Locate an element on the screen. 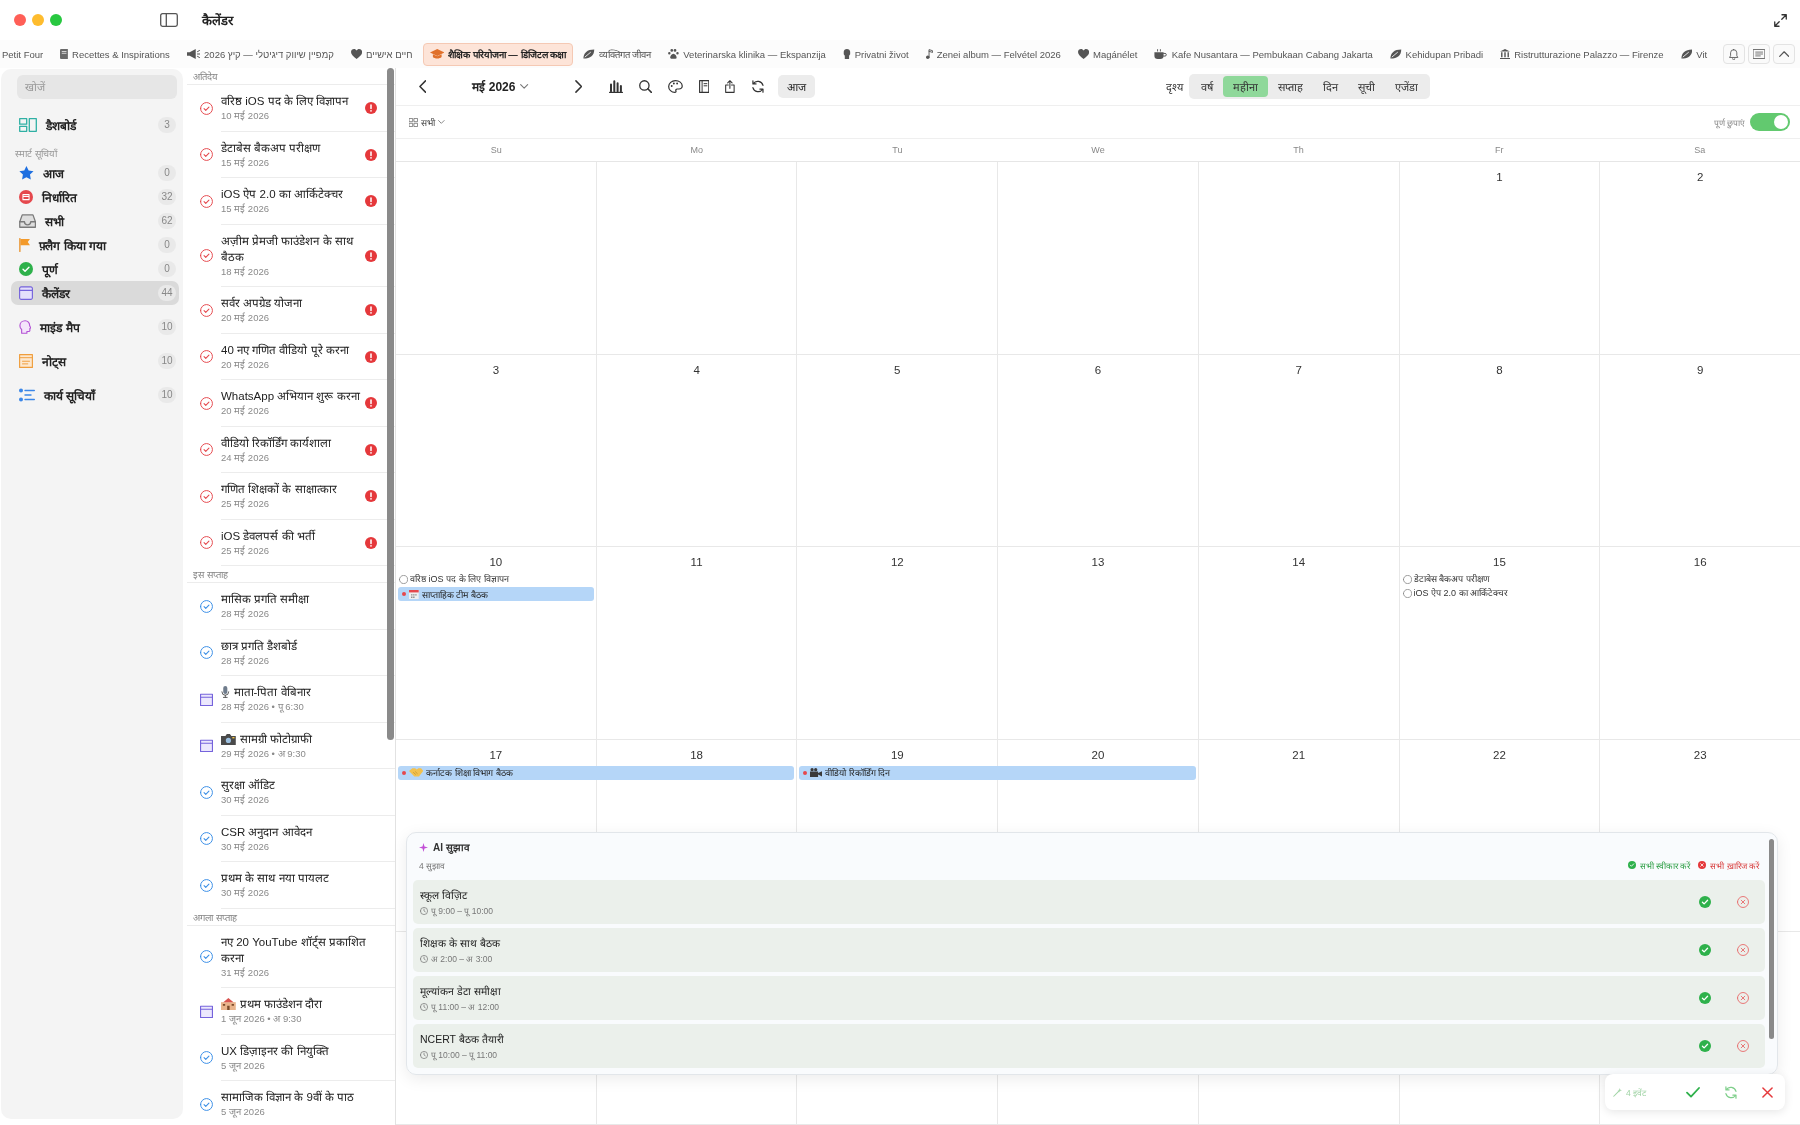 This screenshot has height=1125, width=1800. task-title: WhatsApp अभियान शुरू करना is located at coordinates (290, 396).